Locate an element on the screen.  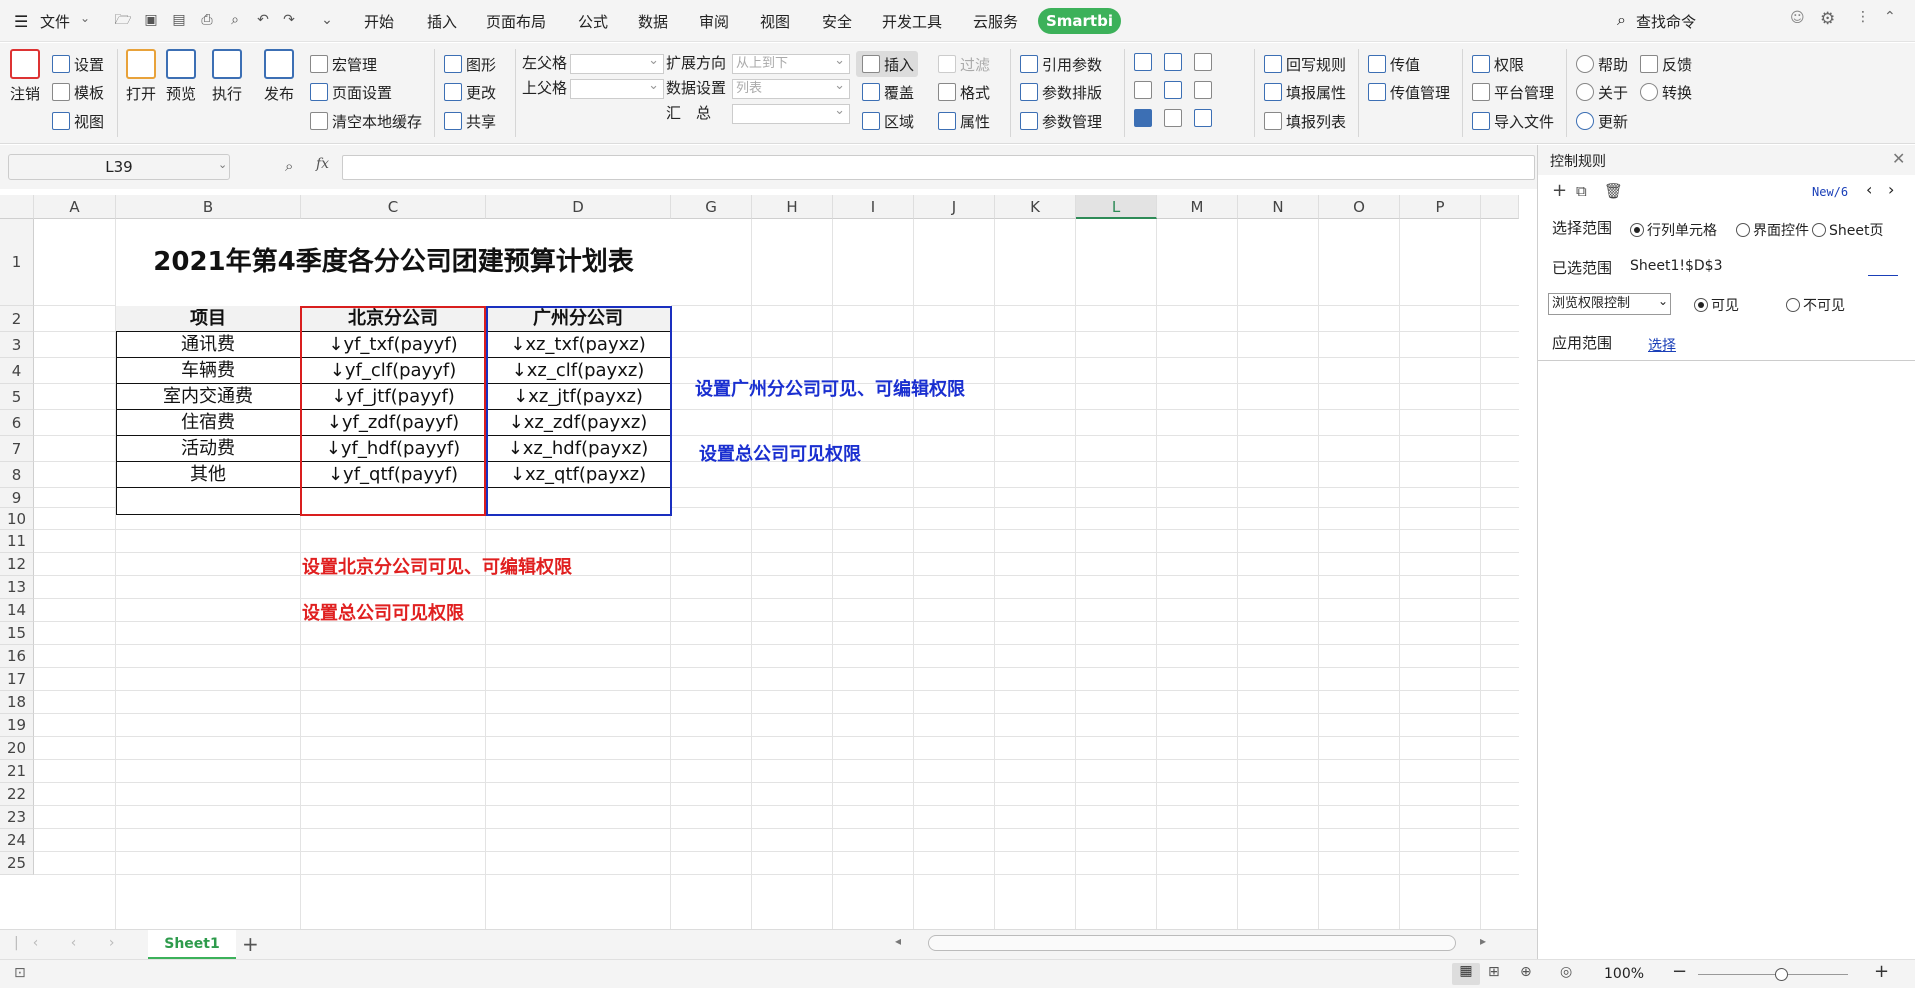
zoom-slider-thumb is located at coordinates (1781, 974).